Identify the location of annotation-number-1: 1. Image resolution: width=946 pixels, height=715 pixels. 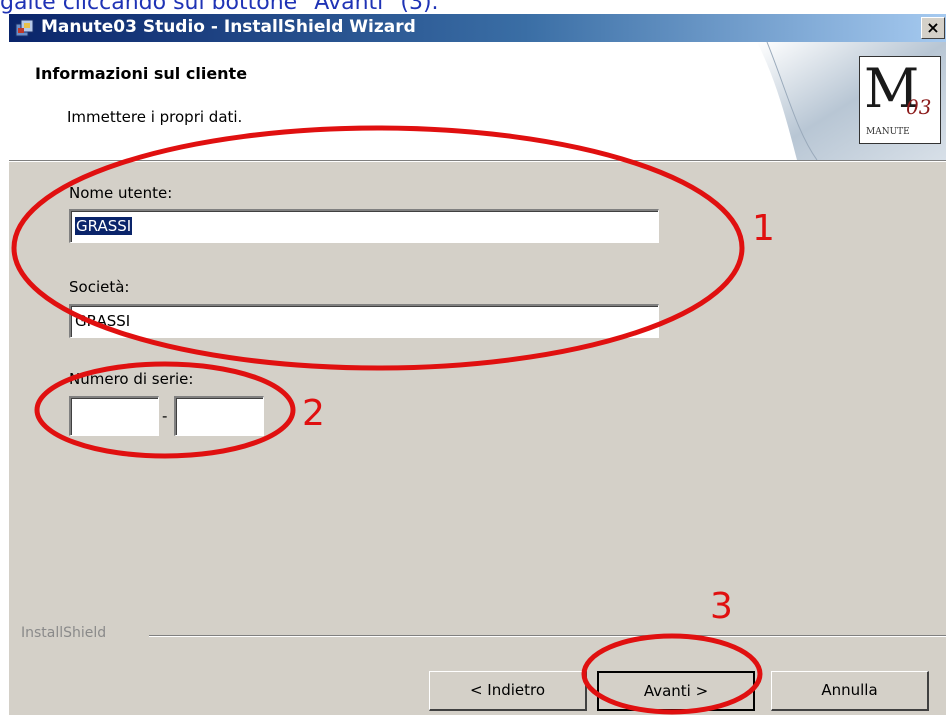
(763, 228).